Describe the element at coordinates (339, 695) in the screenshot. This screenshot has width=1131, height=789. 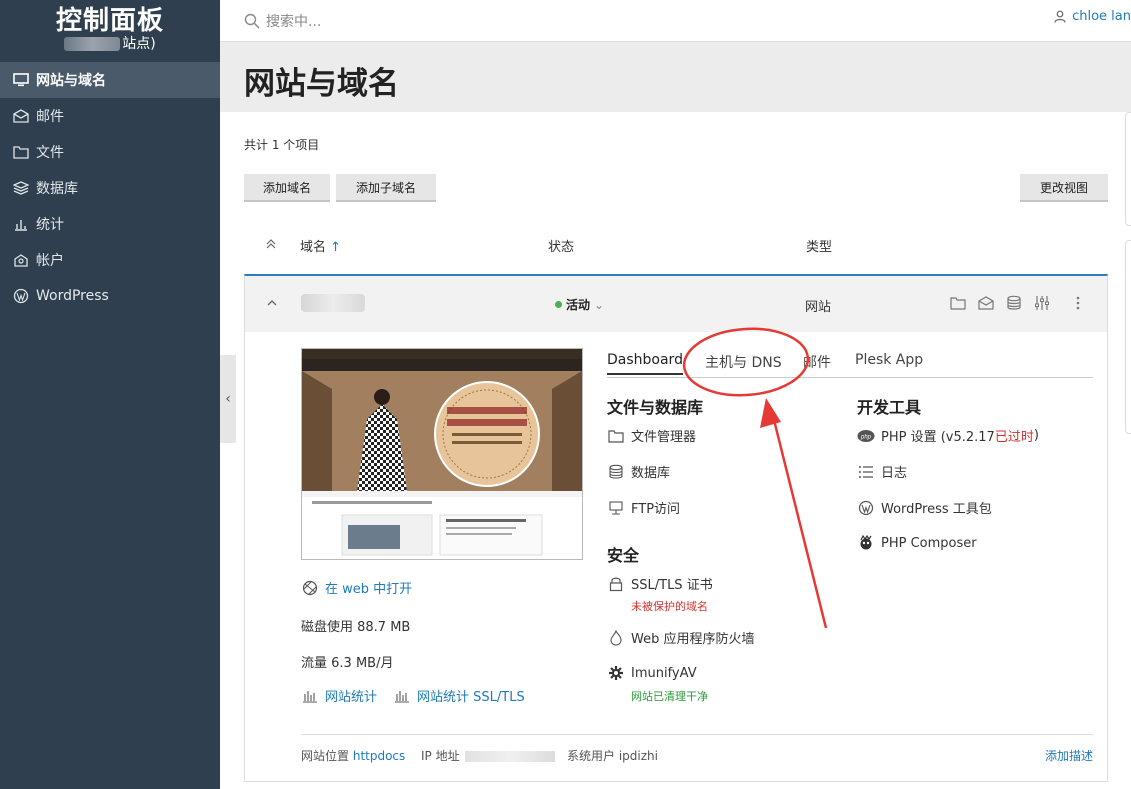
I see `site-stats-link: 网站统计` at that location.